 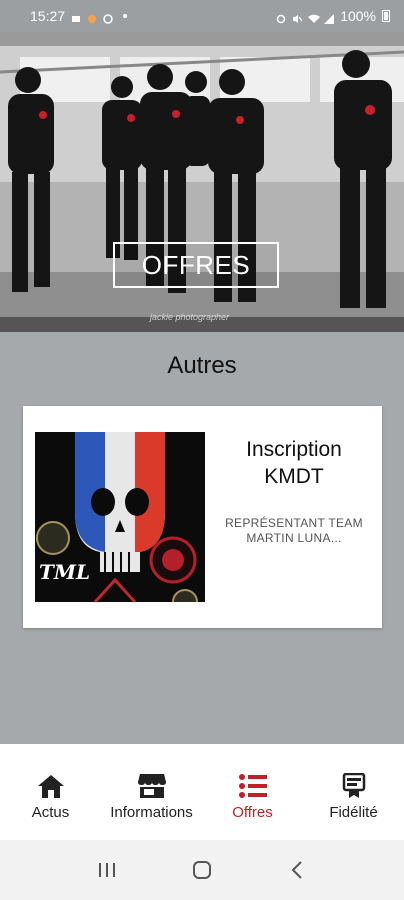 I want to click on status-bar: 15:27 100%, so click(x=202, y=16).